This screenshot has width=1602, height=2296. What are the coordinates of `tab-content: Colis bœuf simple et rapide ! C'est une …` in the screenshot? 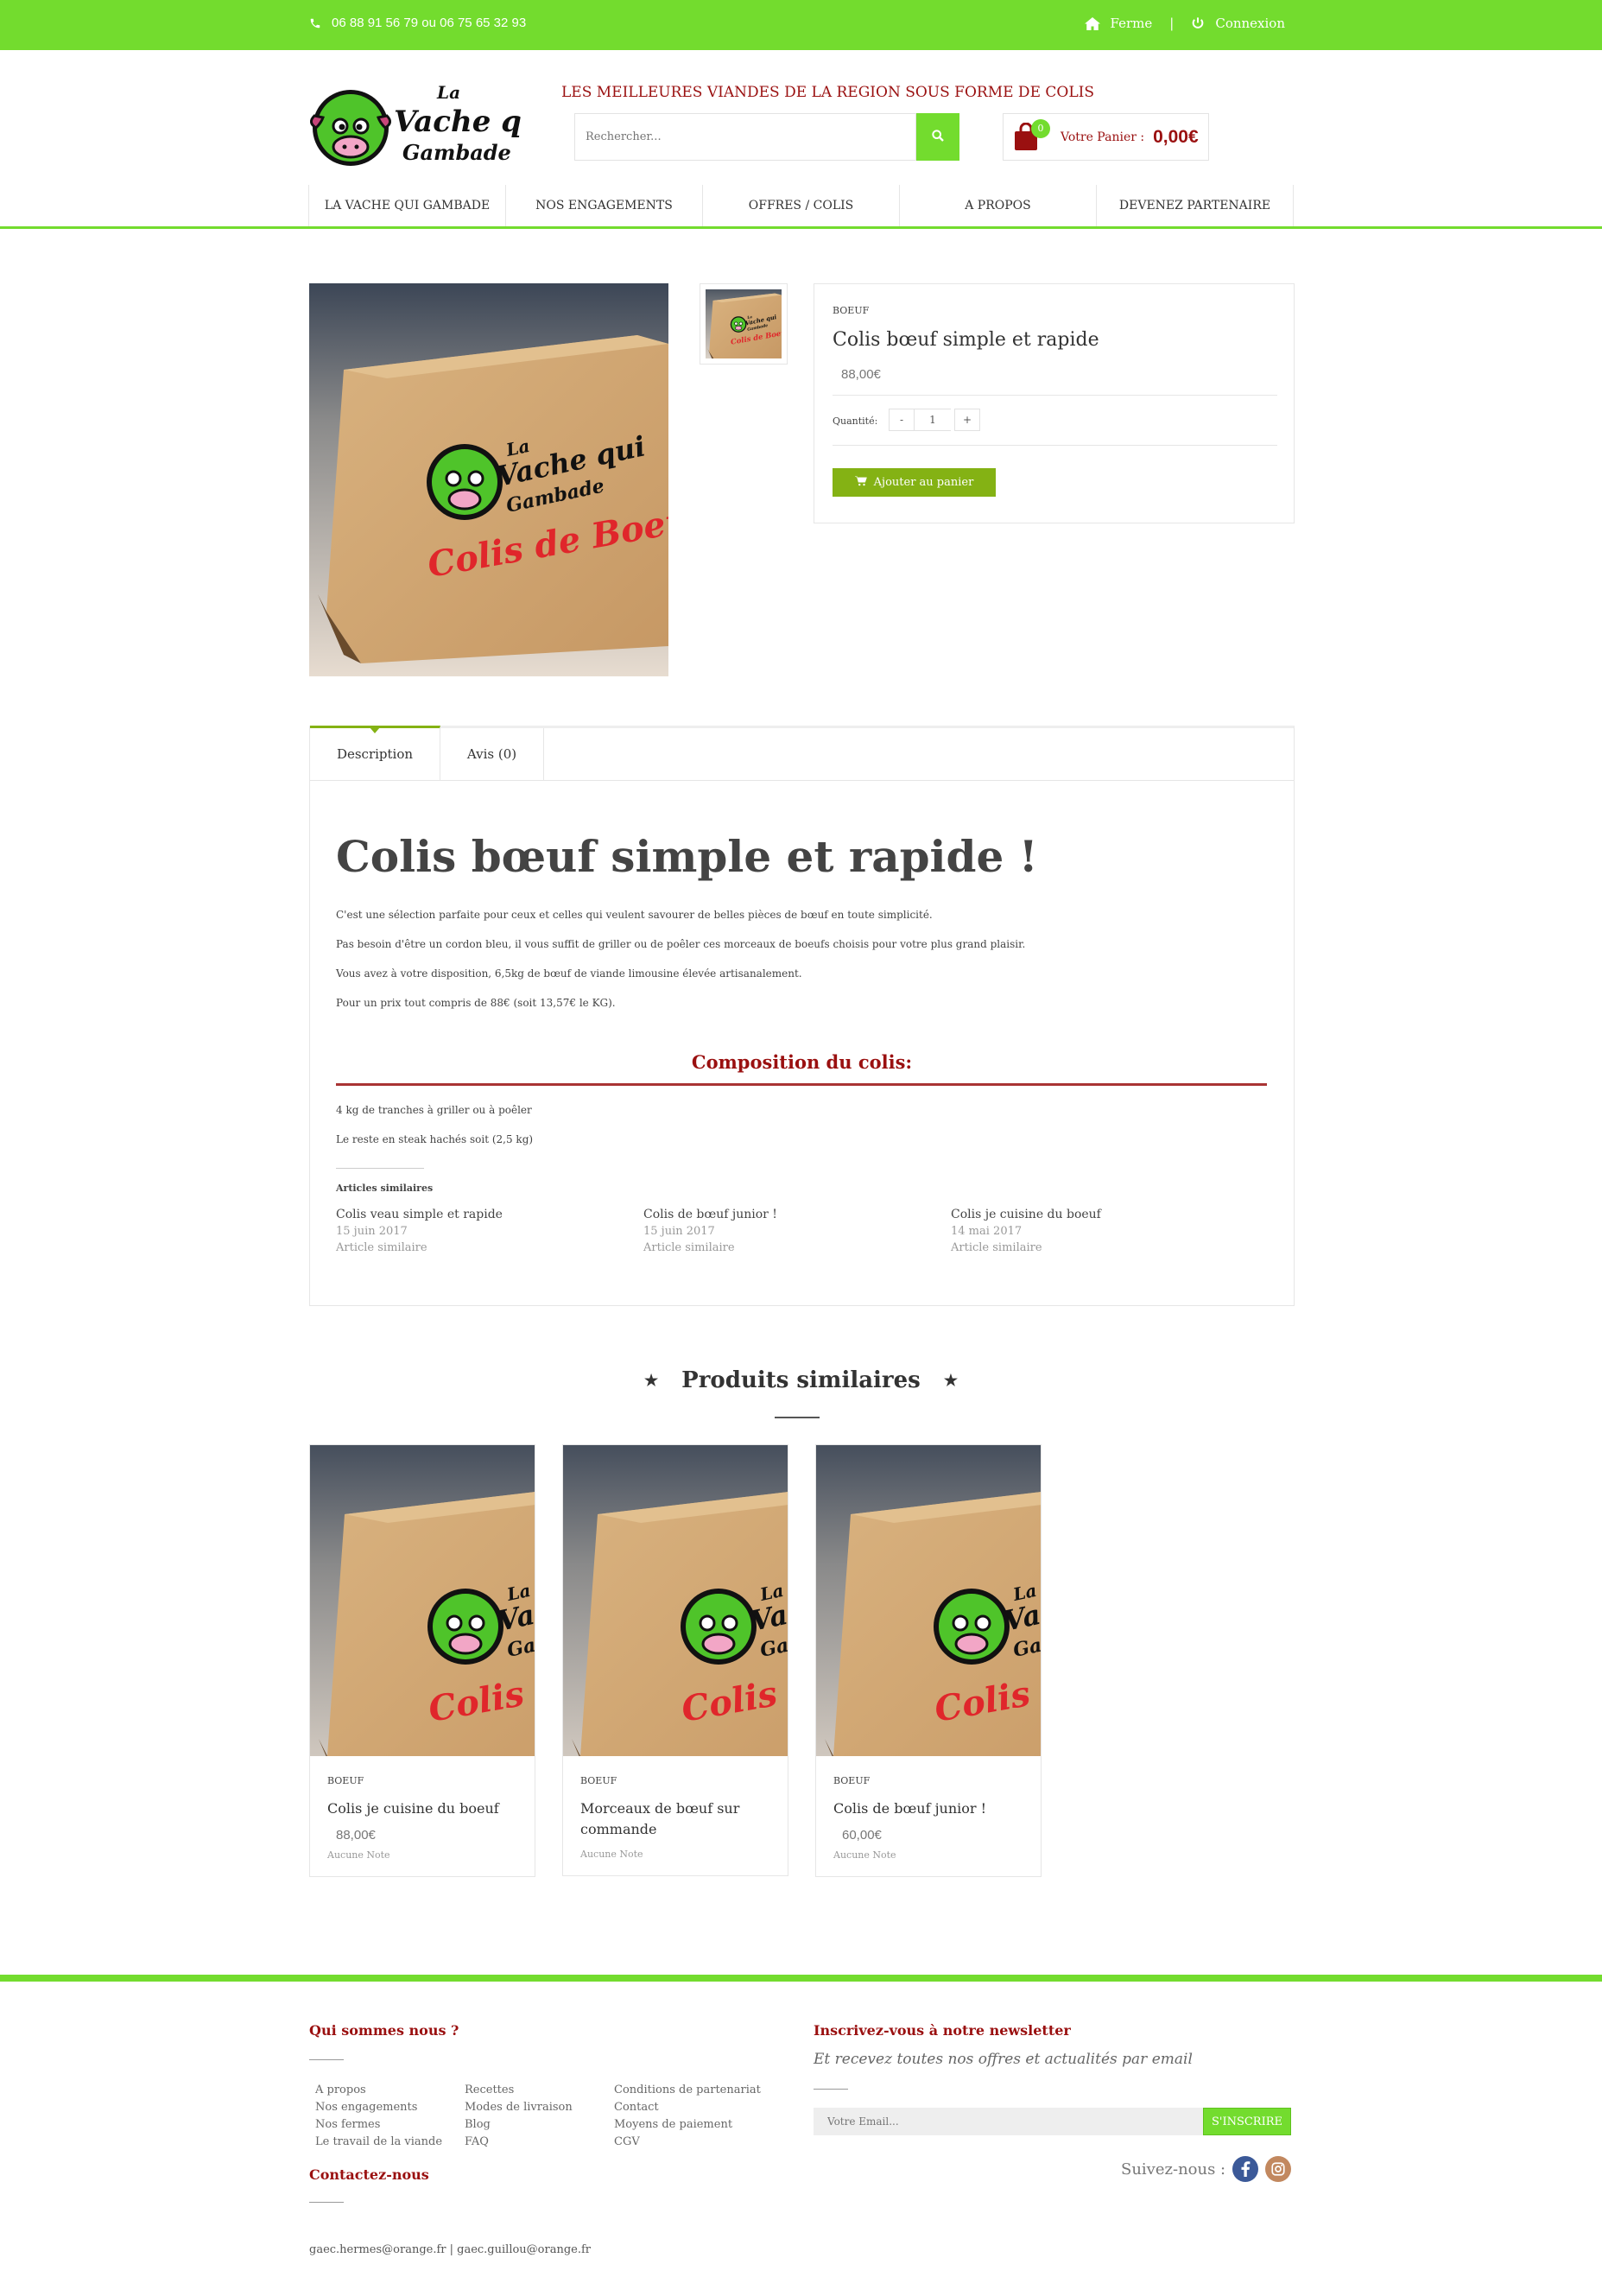 It's located at (802, 1017).